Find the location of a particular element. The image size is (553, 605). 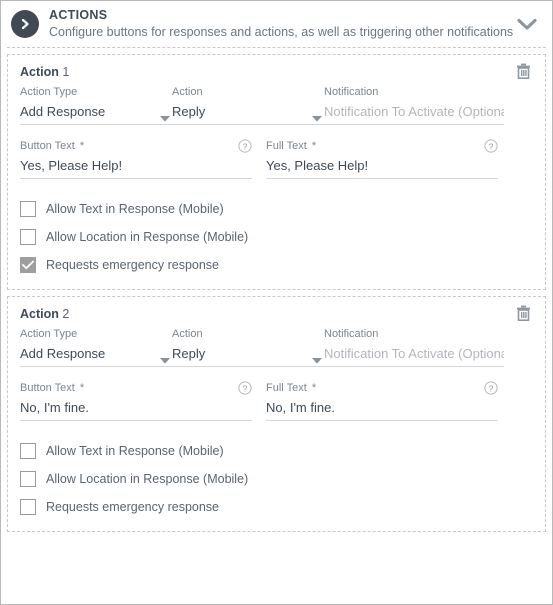

button-text-value: Yes, Please Help! is located at coordinates (71, 165).